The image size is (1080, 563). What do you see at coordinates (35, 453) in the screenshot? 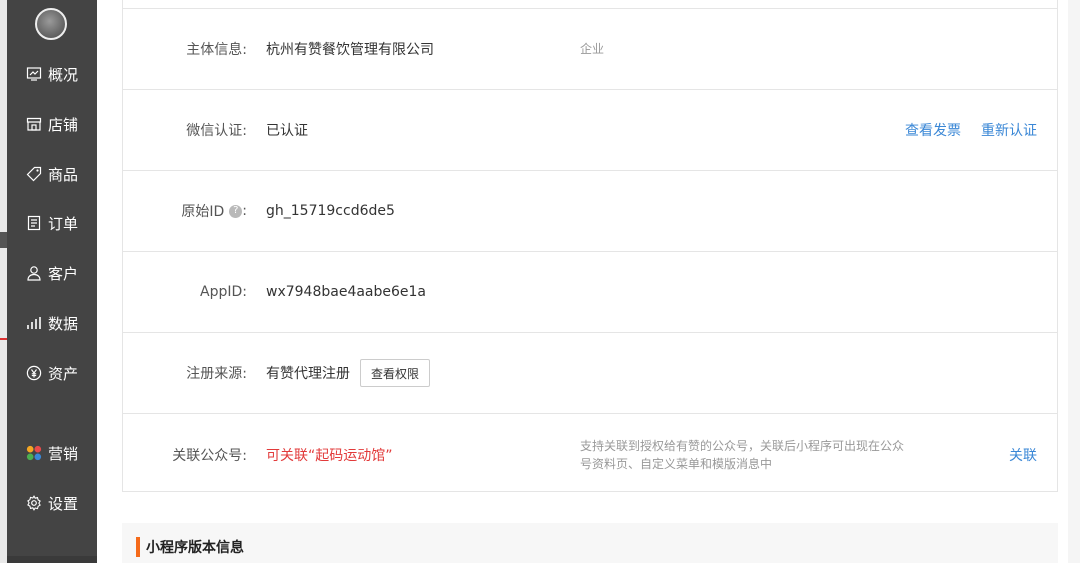
I see `marketing-icon` at bounding box center [35, 453].